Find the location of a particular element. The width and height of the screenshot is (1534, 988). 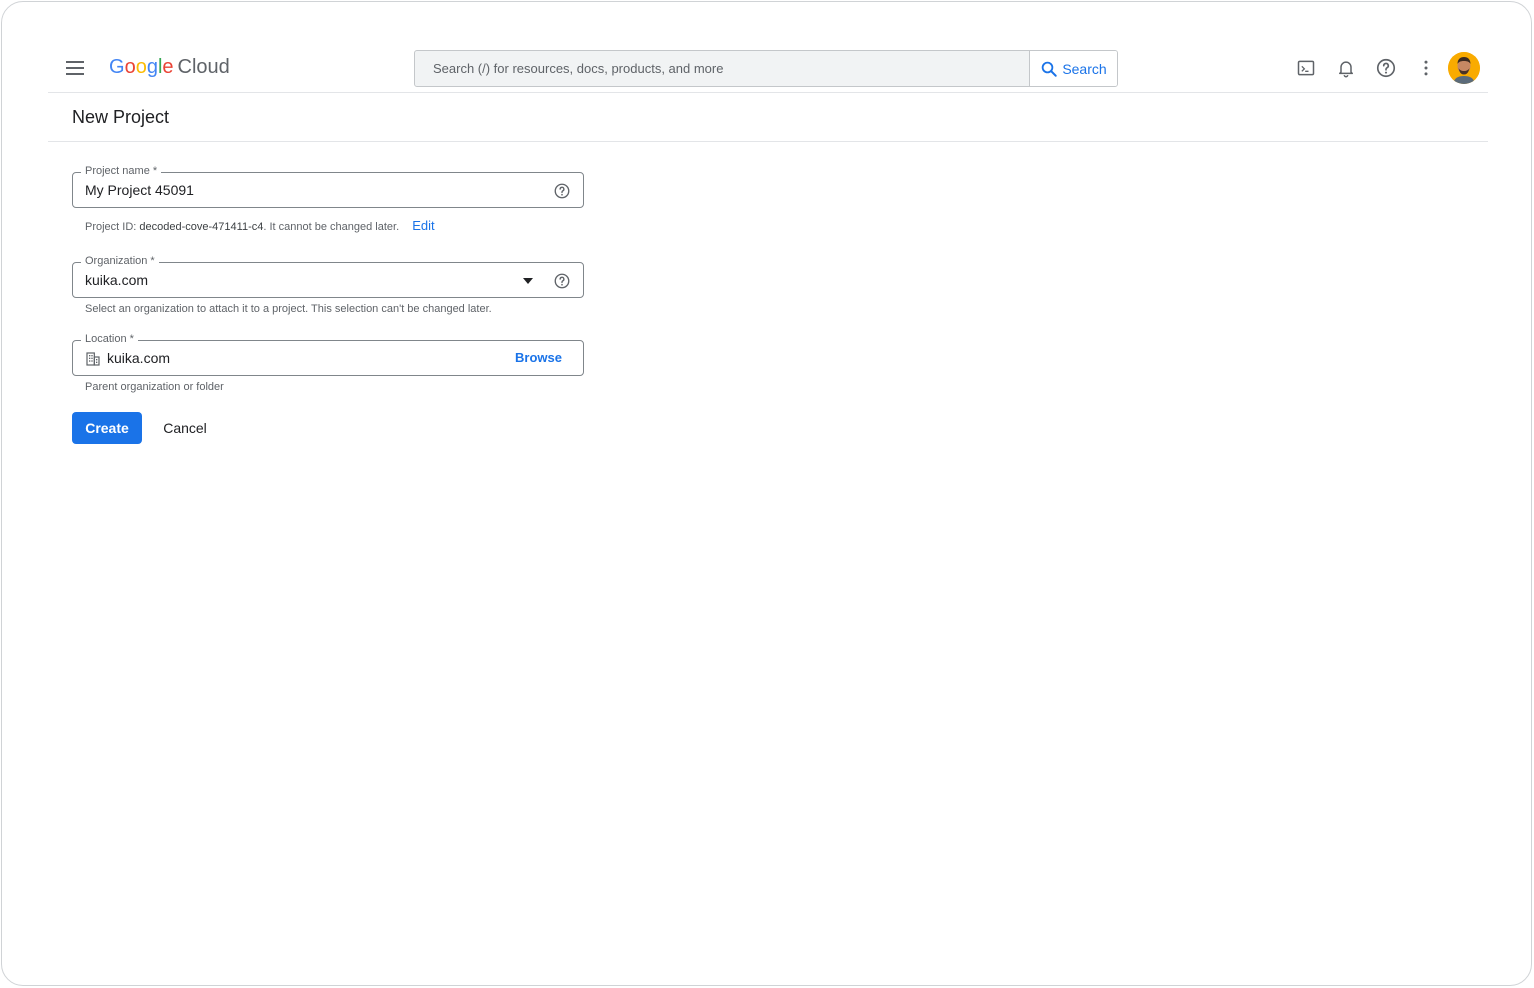

organization-help-icon is located at coordinates (562, 281).